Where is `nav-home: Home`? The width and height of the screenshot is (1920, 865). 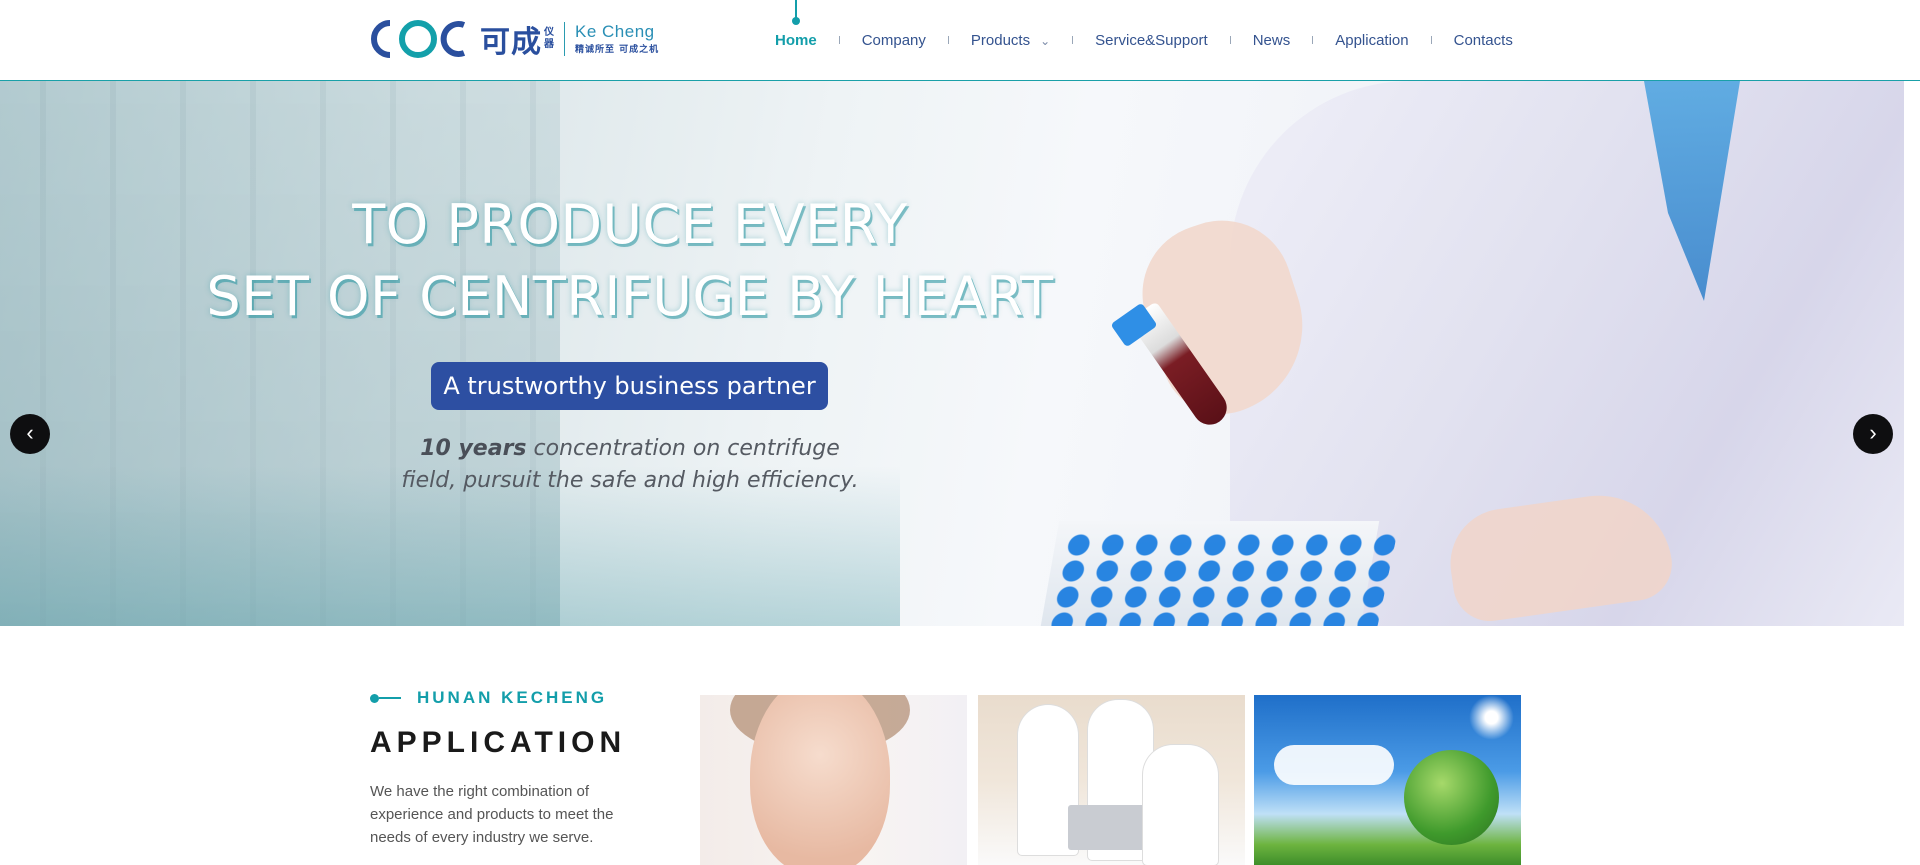 nav-home: Home is located at coordinates (796, 24).